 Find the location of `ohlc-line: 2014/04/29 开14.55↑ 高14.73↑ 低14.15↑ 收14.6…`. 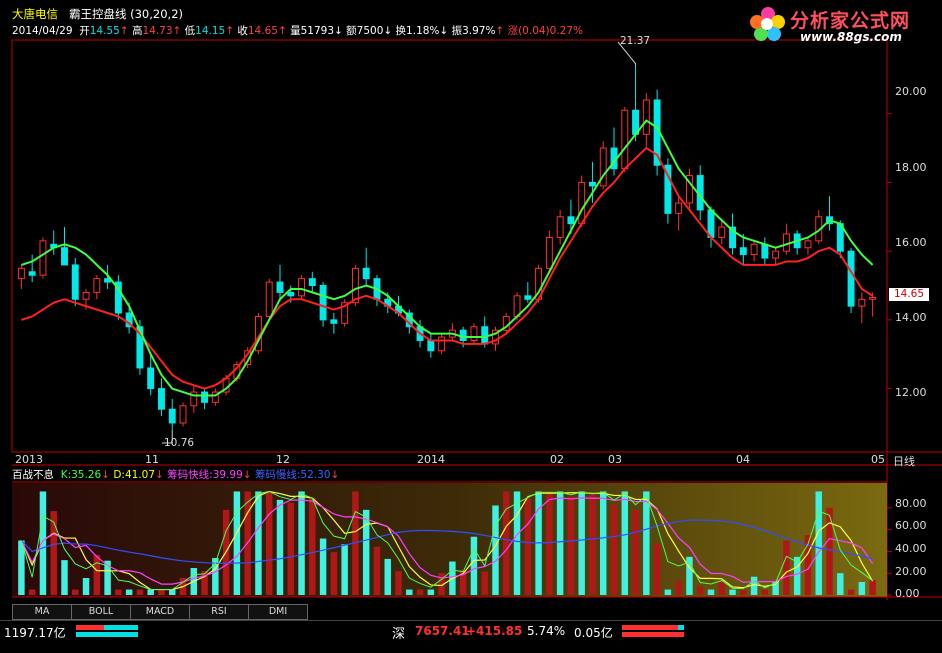

ohlc-line: 2014/04/29 开14.55↑ 高14.73↑ 低14.15↑ 收14.6… is located at coordinates (298, 31).